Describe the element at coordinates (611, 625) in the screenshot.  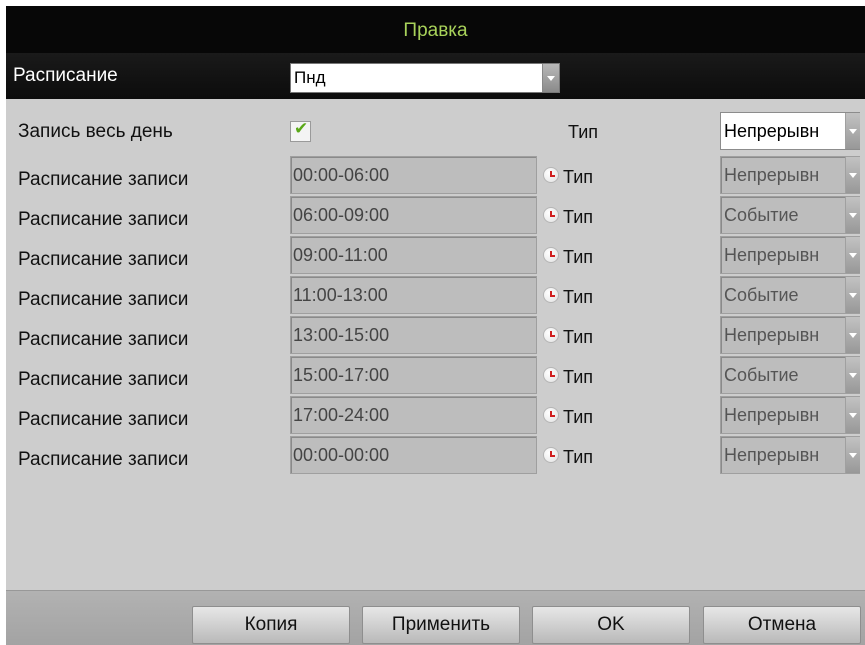
I see `ok-button: OK` at that location.